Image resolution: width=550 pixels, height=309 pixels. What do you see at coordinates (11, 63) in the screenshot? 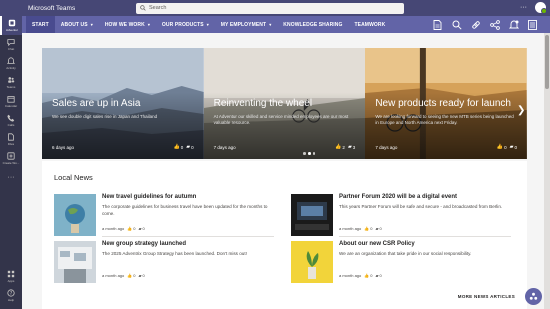
I see `rail-item-activity: Activity` at bounding box center [11, 63].